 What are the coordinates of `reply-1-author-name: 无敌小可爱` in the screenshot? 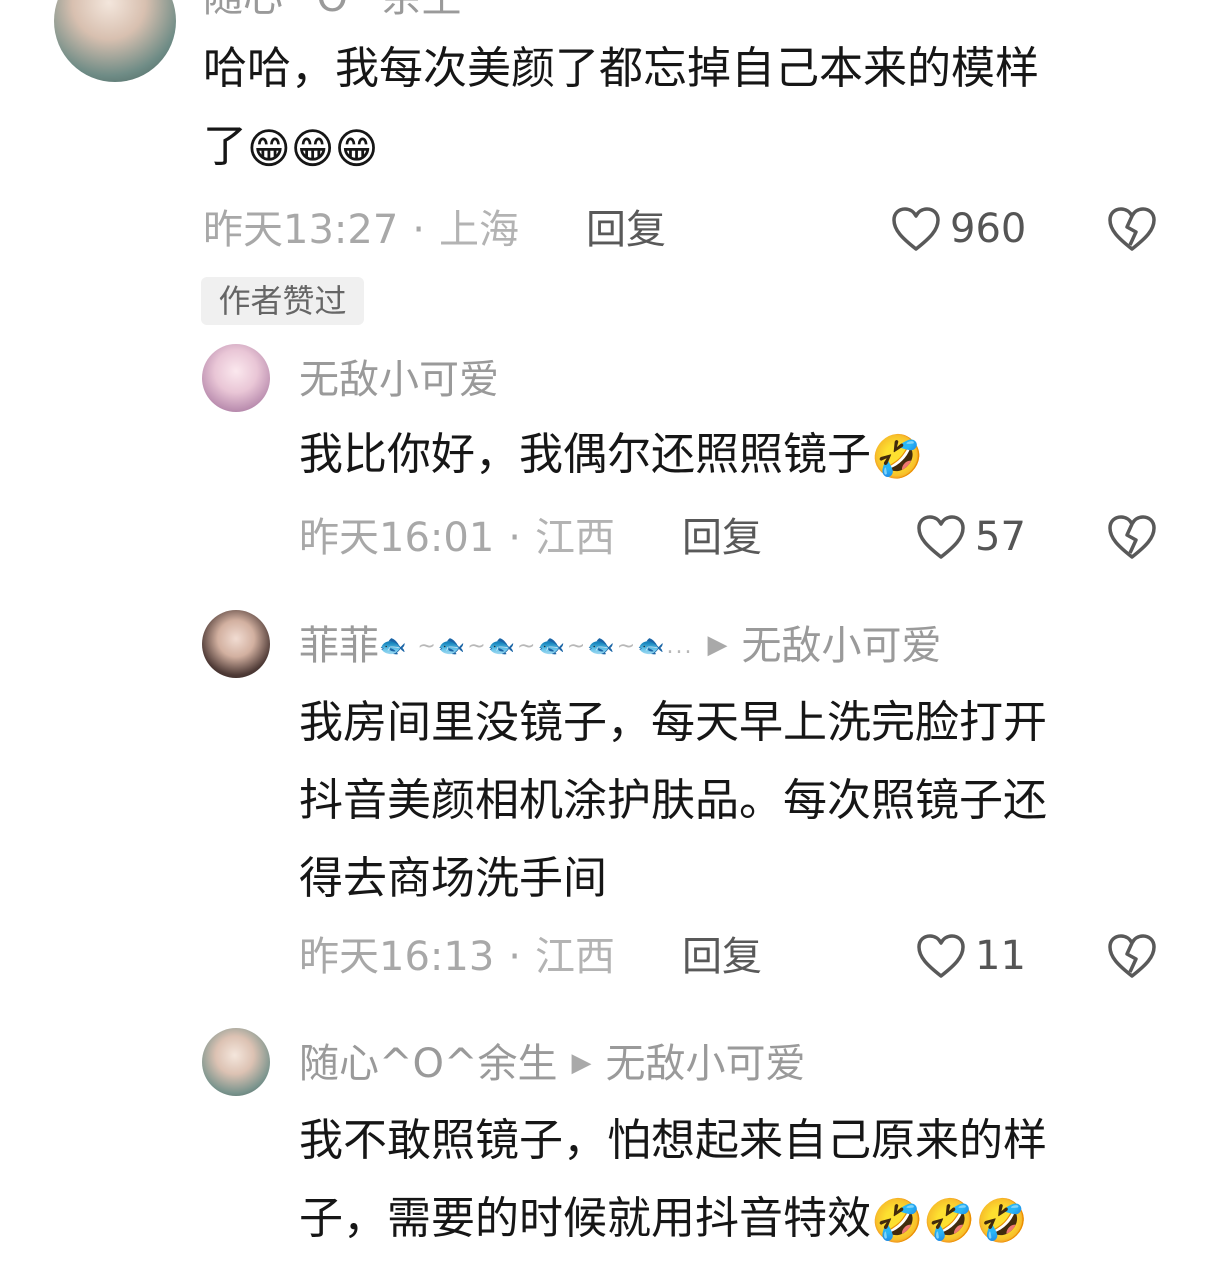 It's located at (399, 380).